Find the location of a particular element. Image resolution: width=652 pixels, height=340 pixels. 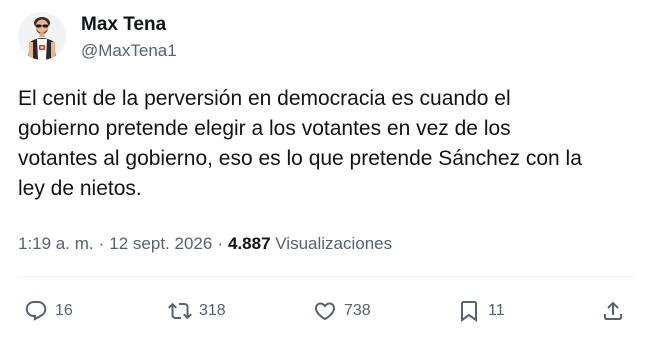

bookmark-button: 11 is located at coordinates (481, 311).